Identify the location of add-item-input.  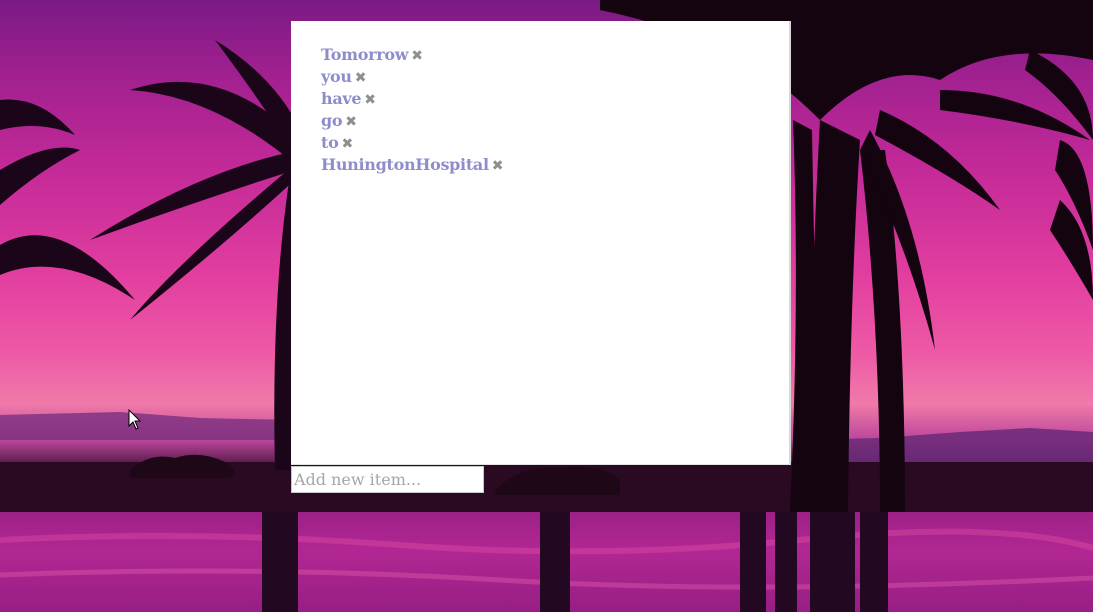
(387, 479).